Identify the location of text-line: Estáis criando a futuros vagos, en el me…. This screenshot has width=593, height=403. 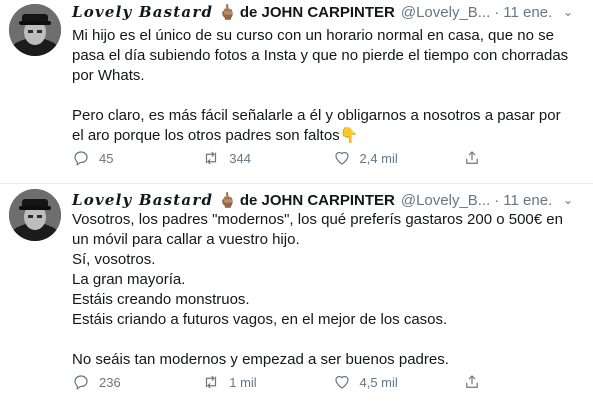
(260, 319).